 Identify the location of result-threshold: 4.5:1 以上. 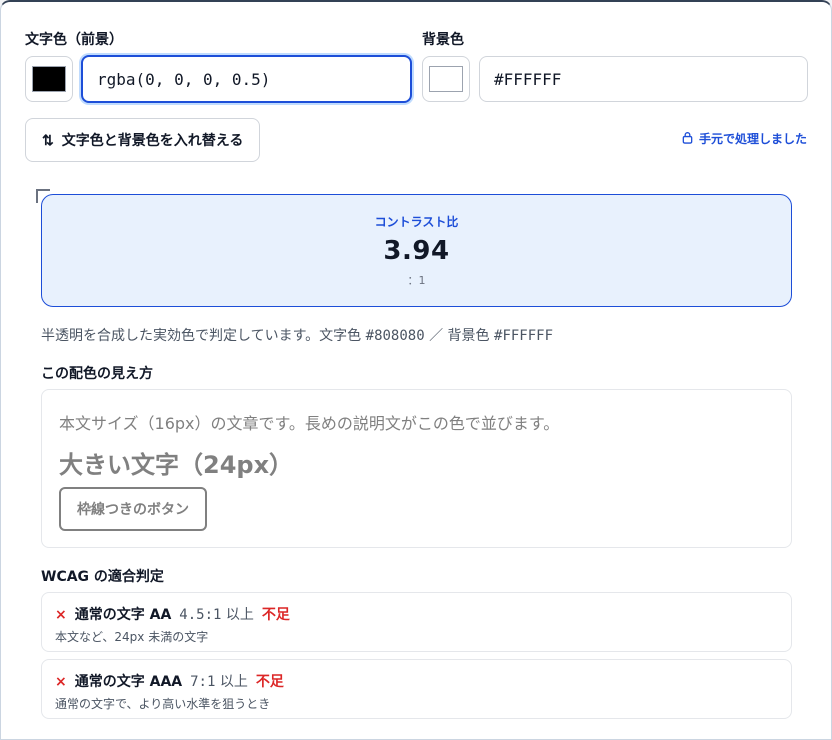
(216, 615).